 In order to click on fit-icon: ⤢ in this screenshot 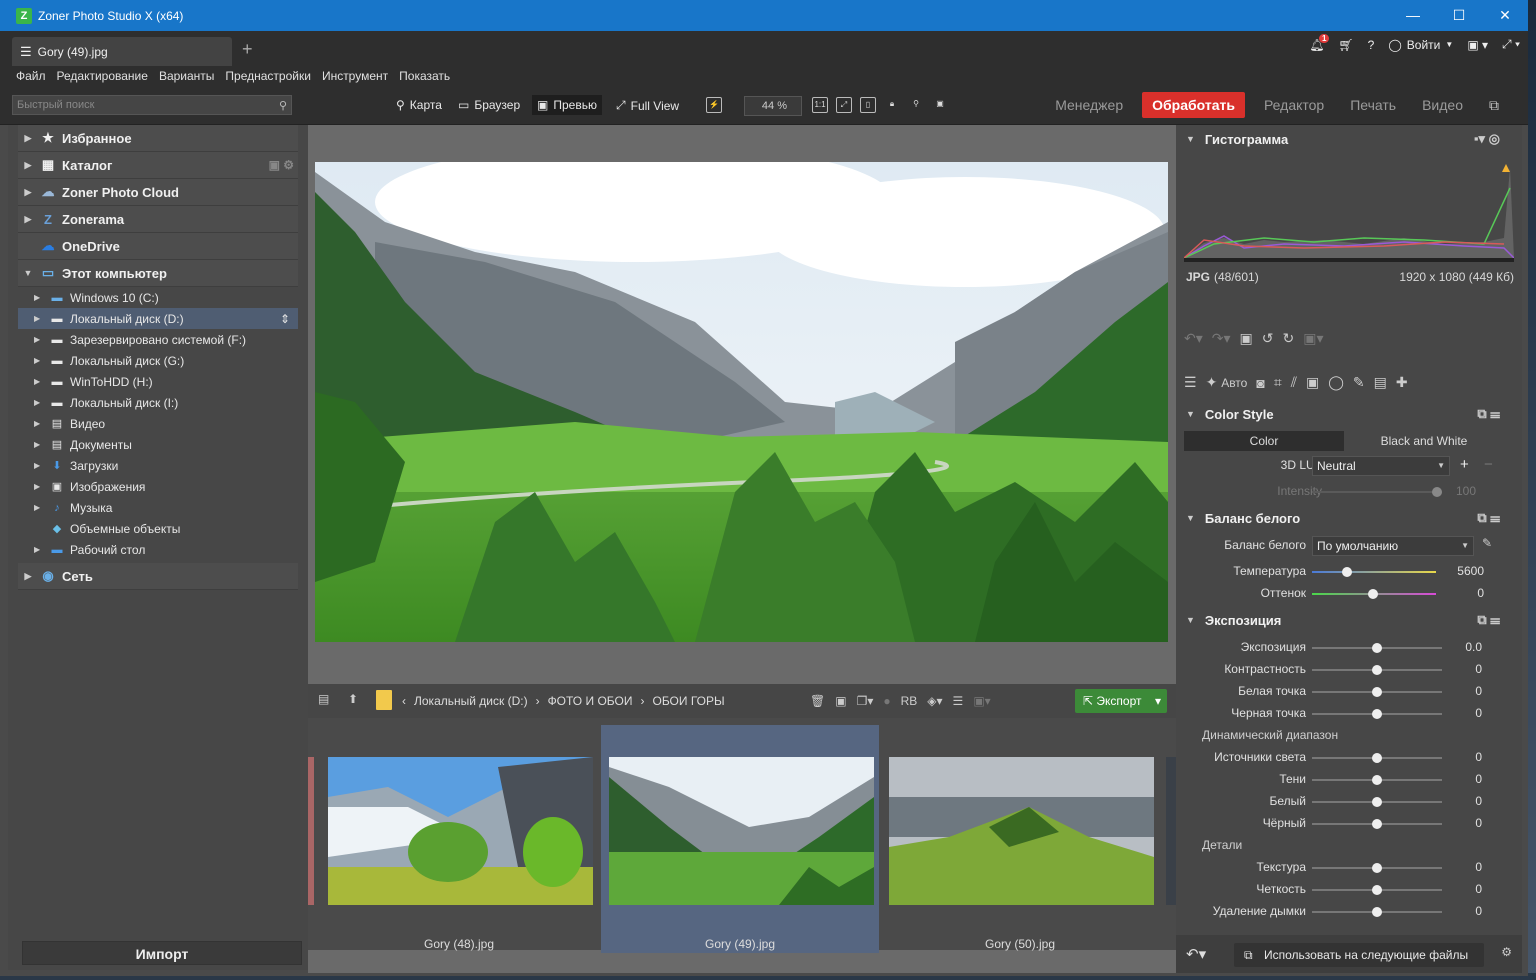, I will do `click(844, 105)`.